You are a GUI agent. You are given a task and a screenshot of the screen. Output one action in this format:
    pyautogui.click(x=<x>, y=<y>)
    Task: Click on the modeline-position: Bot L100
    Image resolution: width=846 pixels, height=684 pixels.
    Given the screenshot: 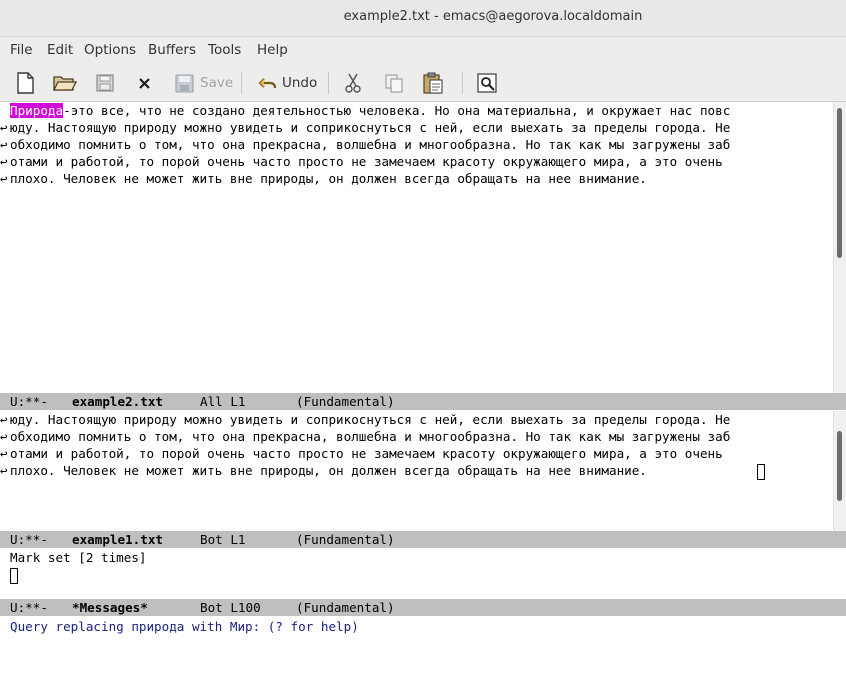 What is the action you would take?
    pyautogui.click(x=230, y=607)
    